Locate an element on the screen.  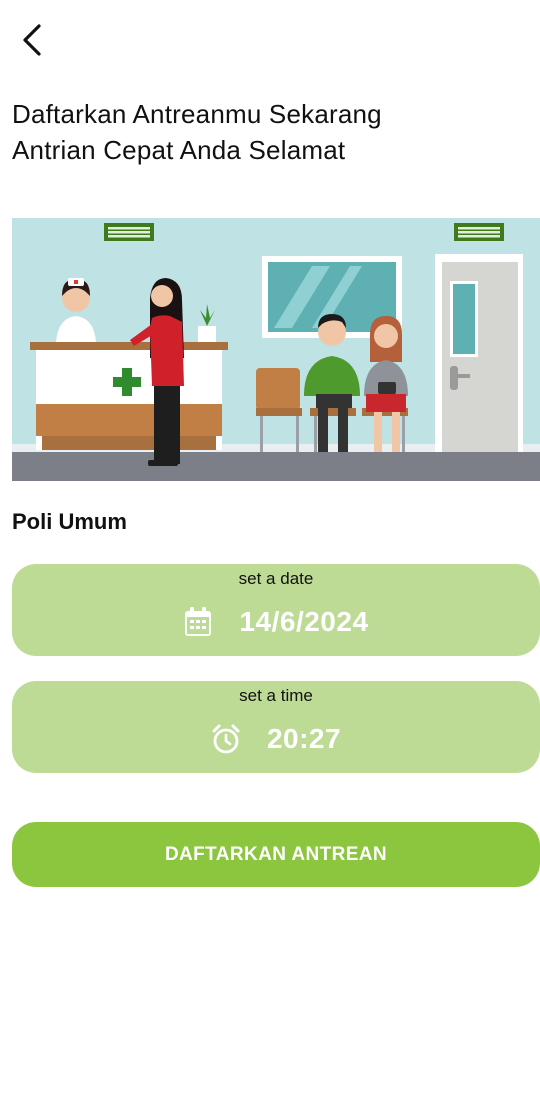
date-picker: set a date 14/6/2024 is located at coordinates (276, 610).